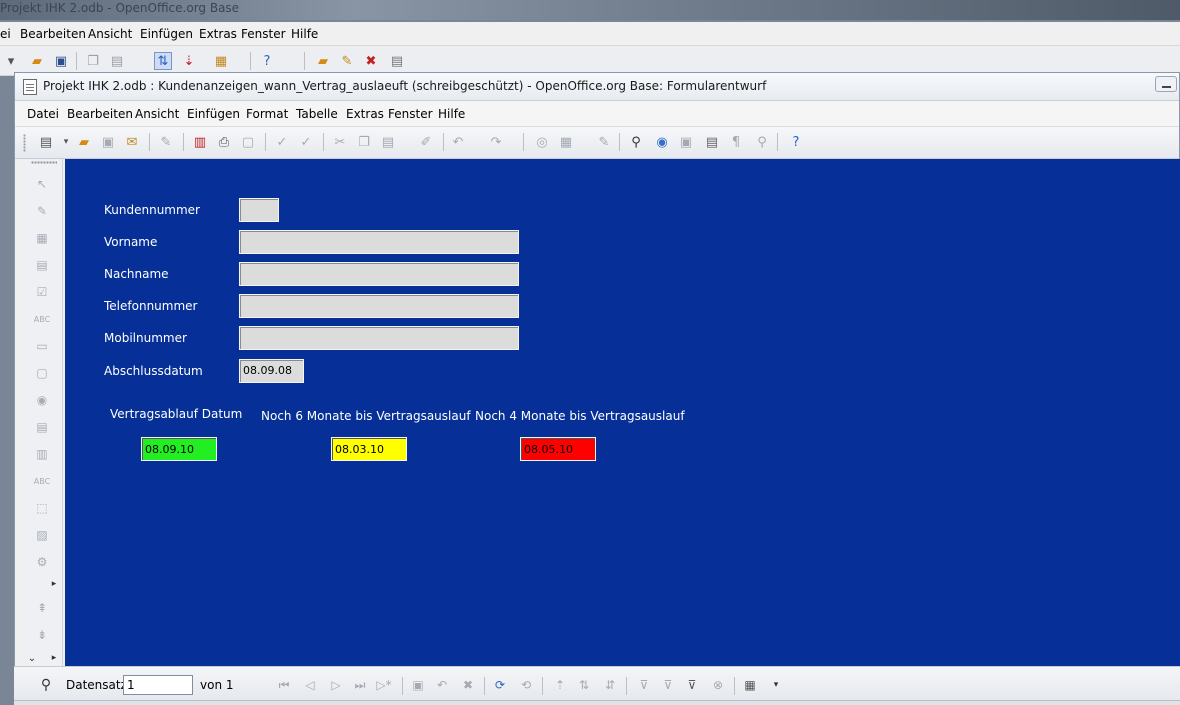 The image size is (1180, 705). Describe the element at coordinates (42, 508) in the screenshot. I see `group-box-icon: ⬚` at that location.